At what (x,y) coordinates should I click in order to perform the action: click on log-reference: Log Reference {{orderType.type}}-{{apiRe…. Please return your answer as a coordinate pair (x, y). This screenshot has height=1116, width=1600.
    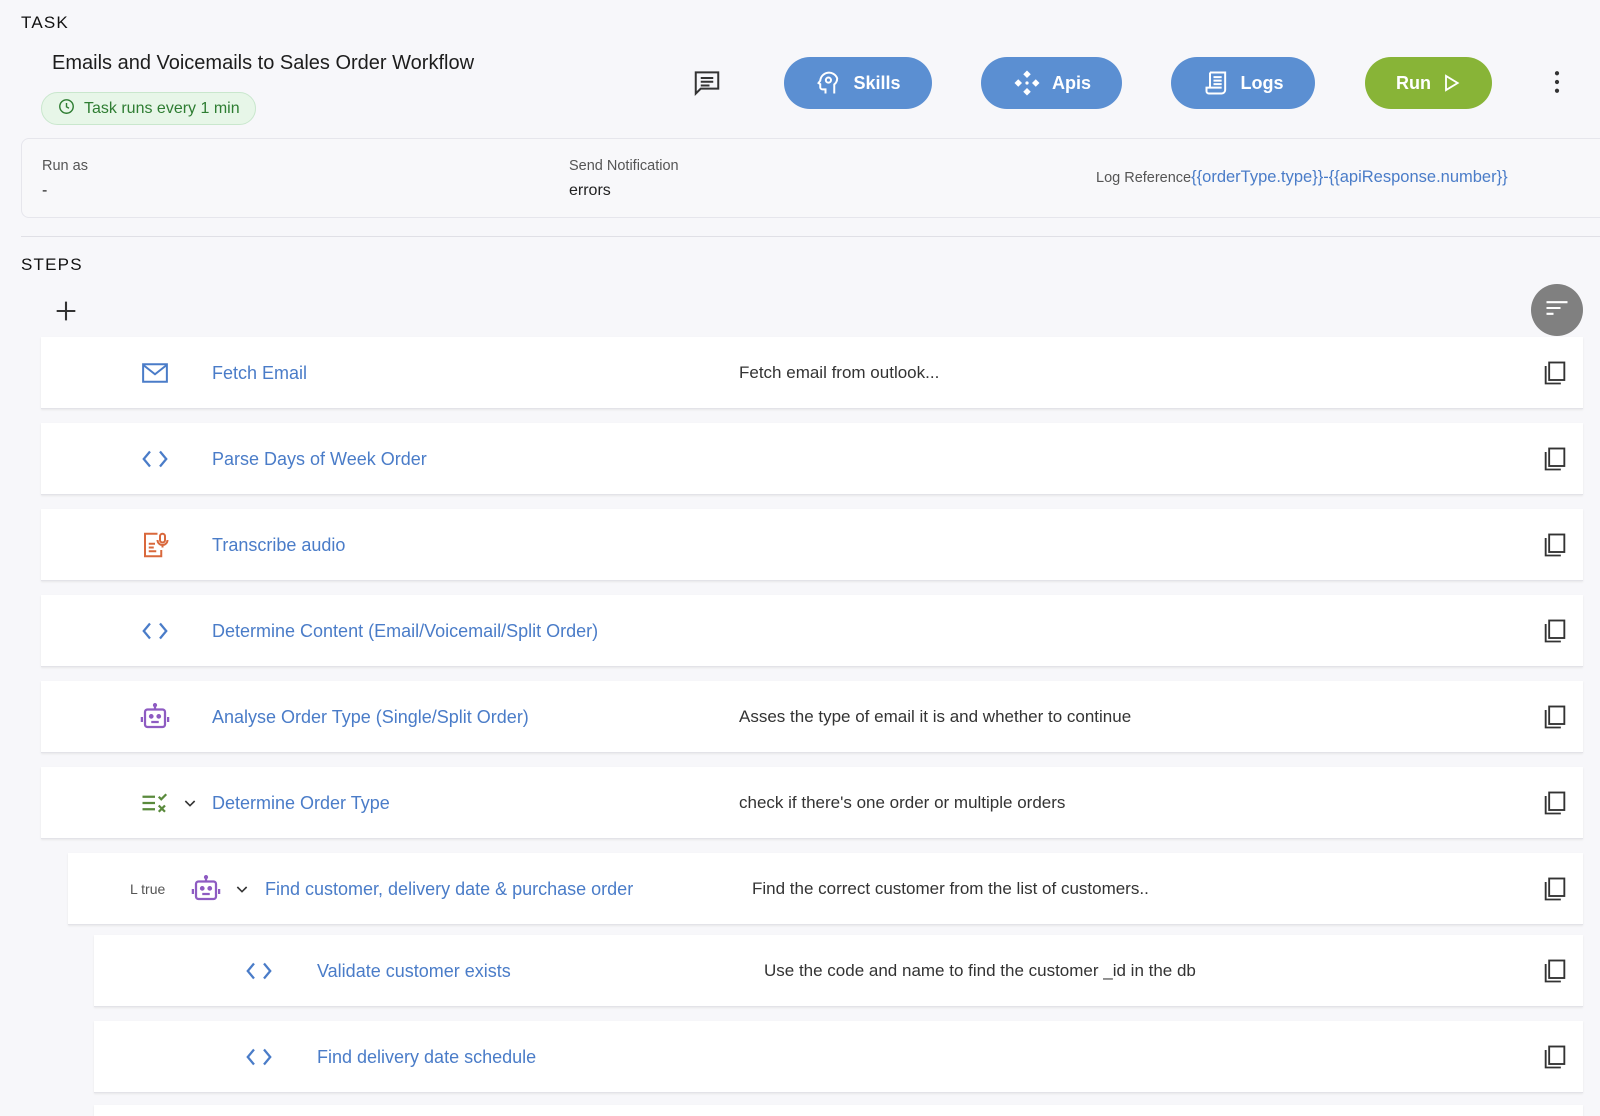
    Looking at the image, I should click on (1302, 177).